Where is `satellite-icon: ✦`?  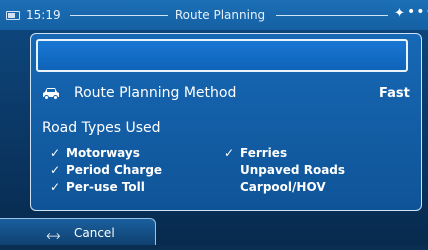
satellite-icon: ✦ is located at coordinates (399, 13).